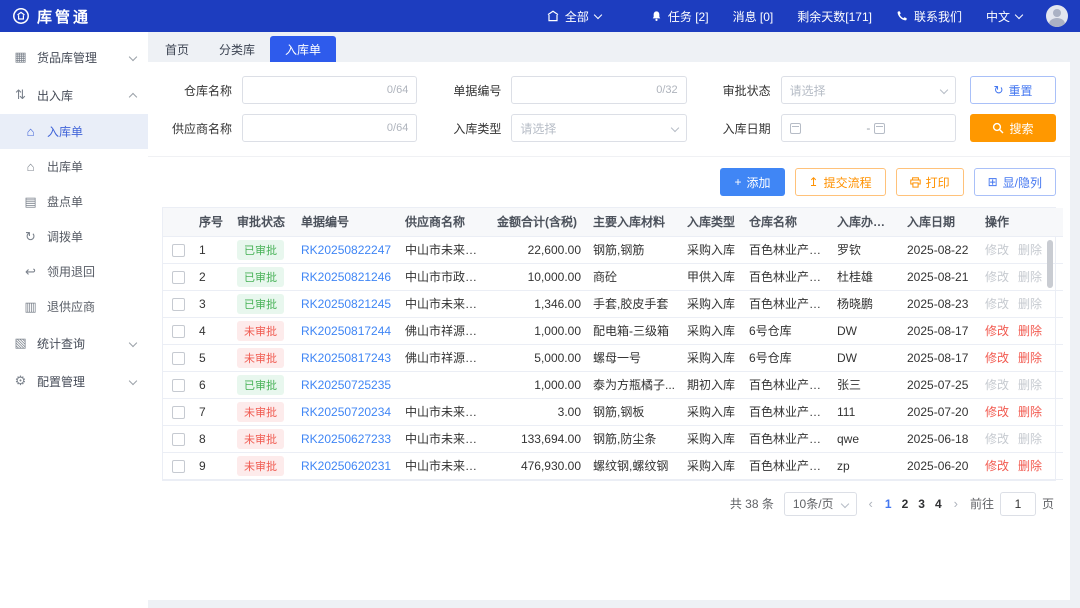 The image size is (1080, 608). I want to click on next-page-icon: ›, so click(956, 503).